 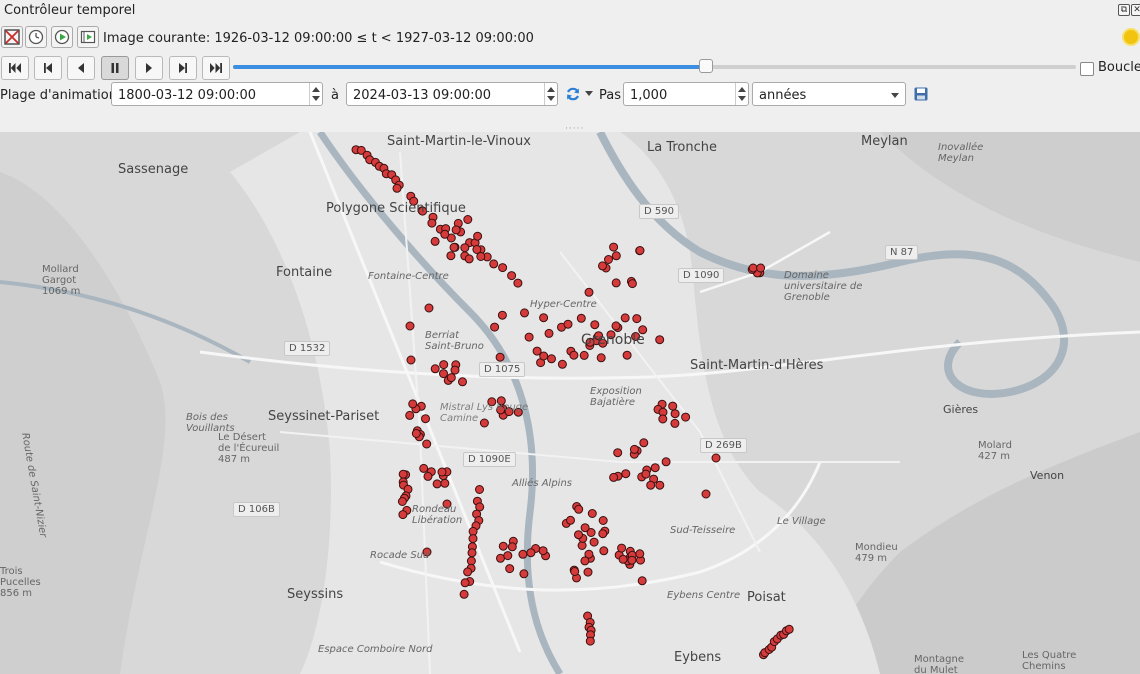 What do you see at coordinates (766, 597) in the screenshot?
I see `map-label-poisat: Poisat` at bounding box center [766, 597].